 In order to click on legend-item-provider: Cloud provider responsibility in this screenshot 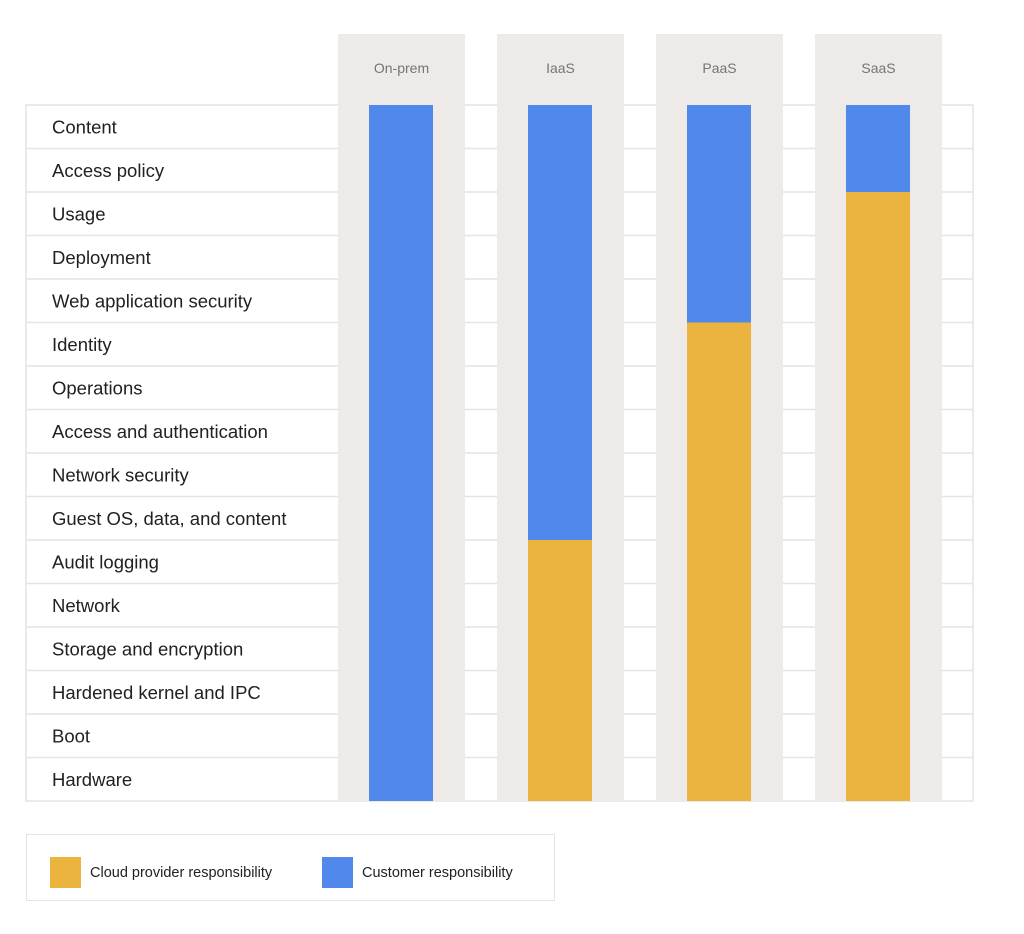, I will do `click(161, 872)`.